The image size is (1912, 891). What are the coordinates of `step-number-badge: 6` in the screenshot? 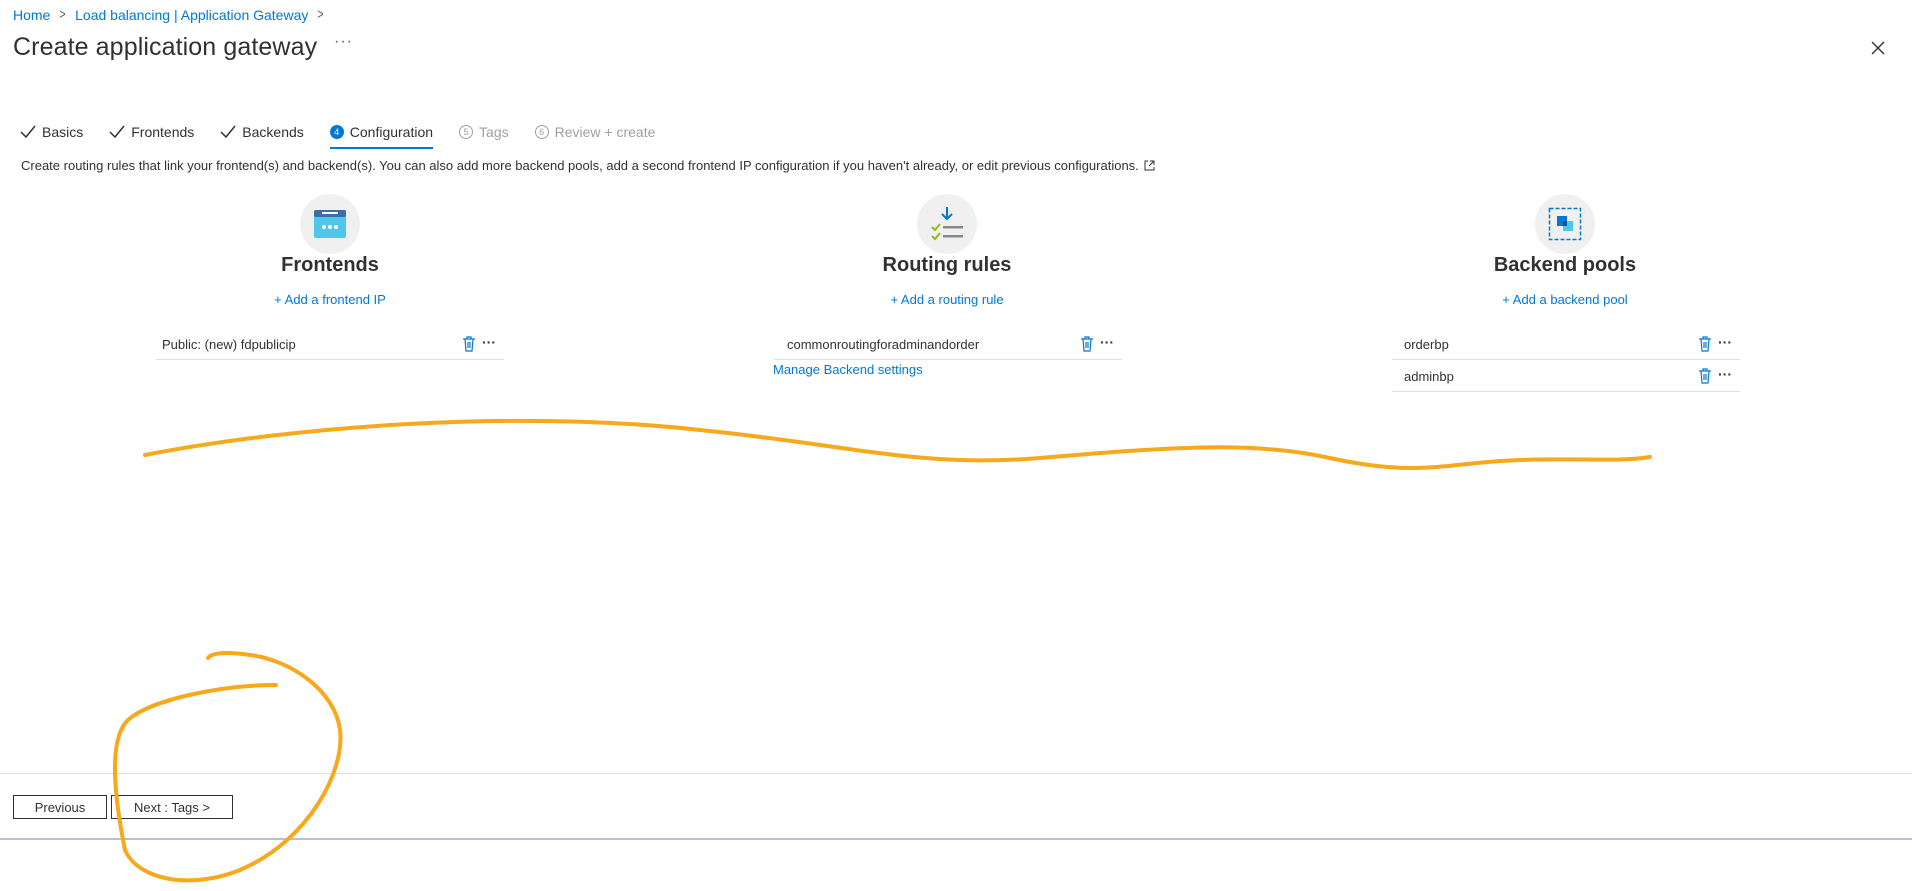 It's located at (541, 132).